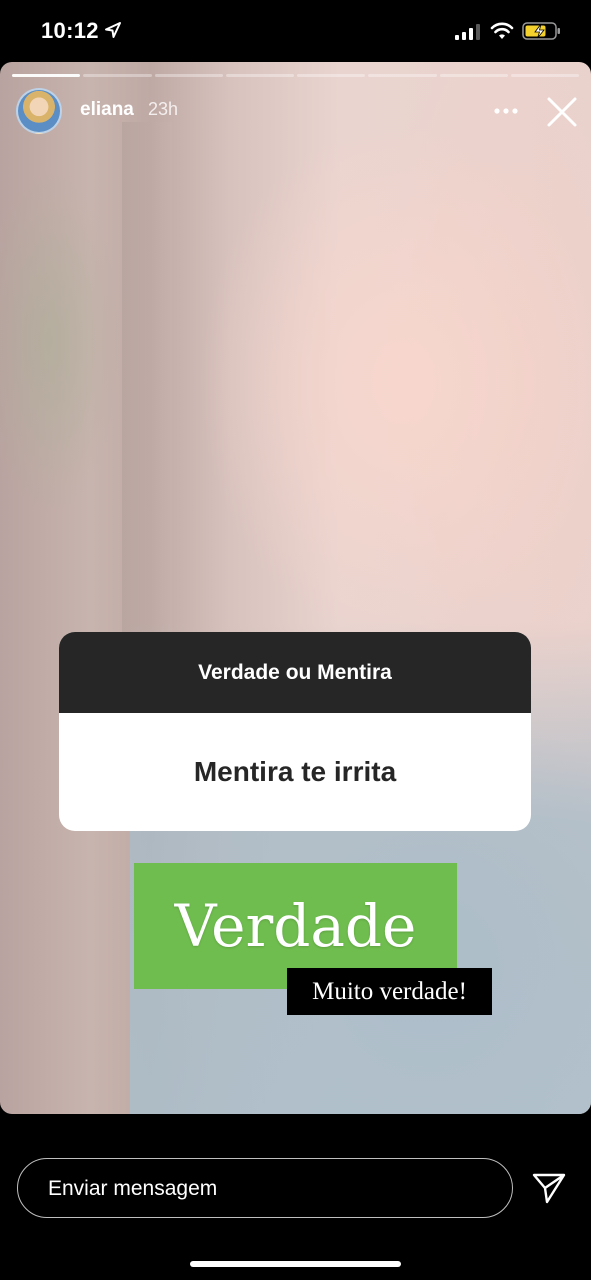 The width and height of the screenshot is (591, 1280). I want to click on story-progress-bar, so click(295, 75).